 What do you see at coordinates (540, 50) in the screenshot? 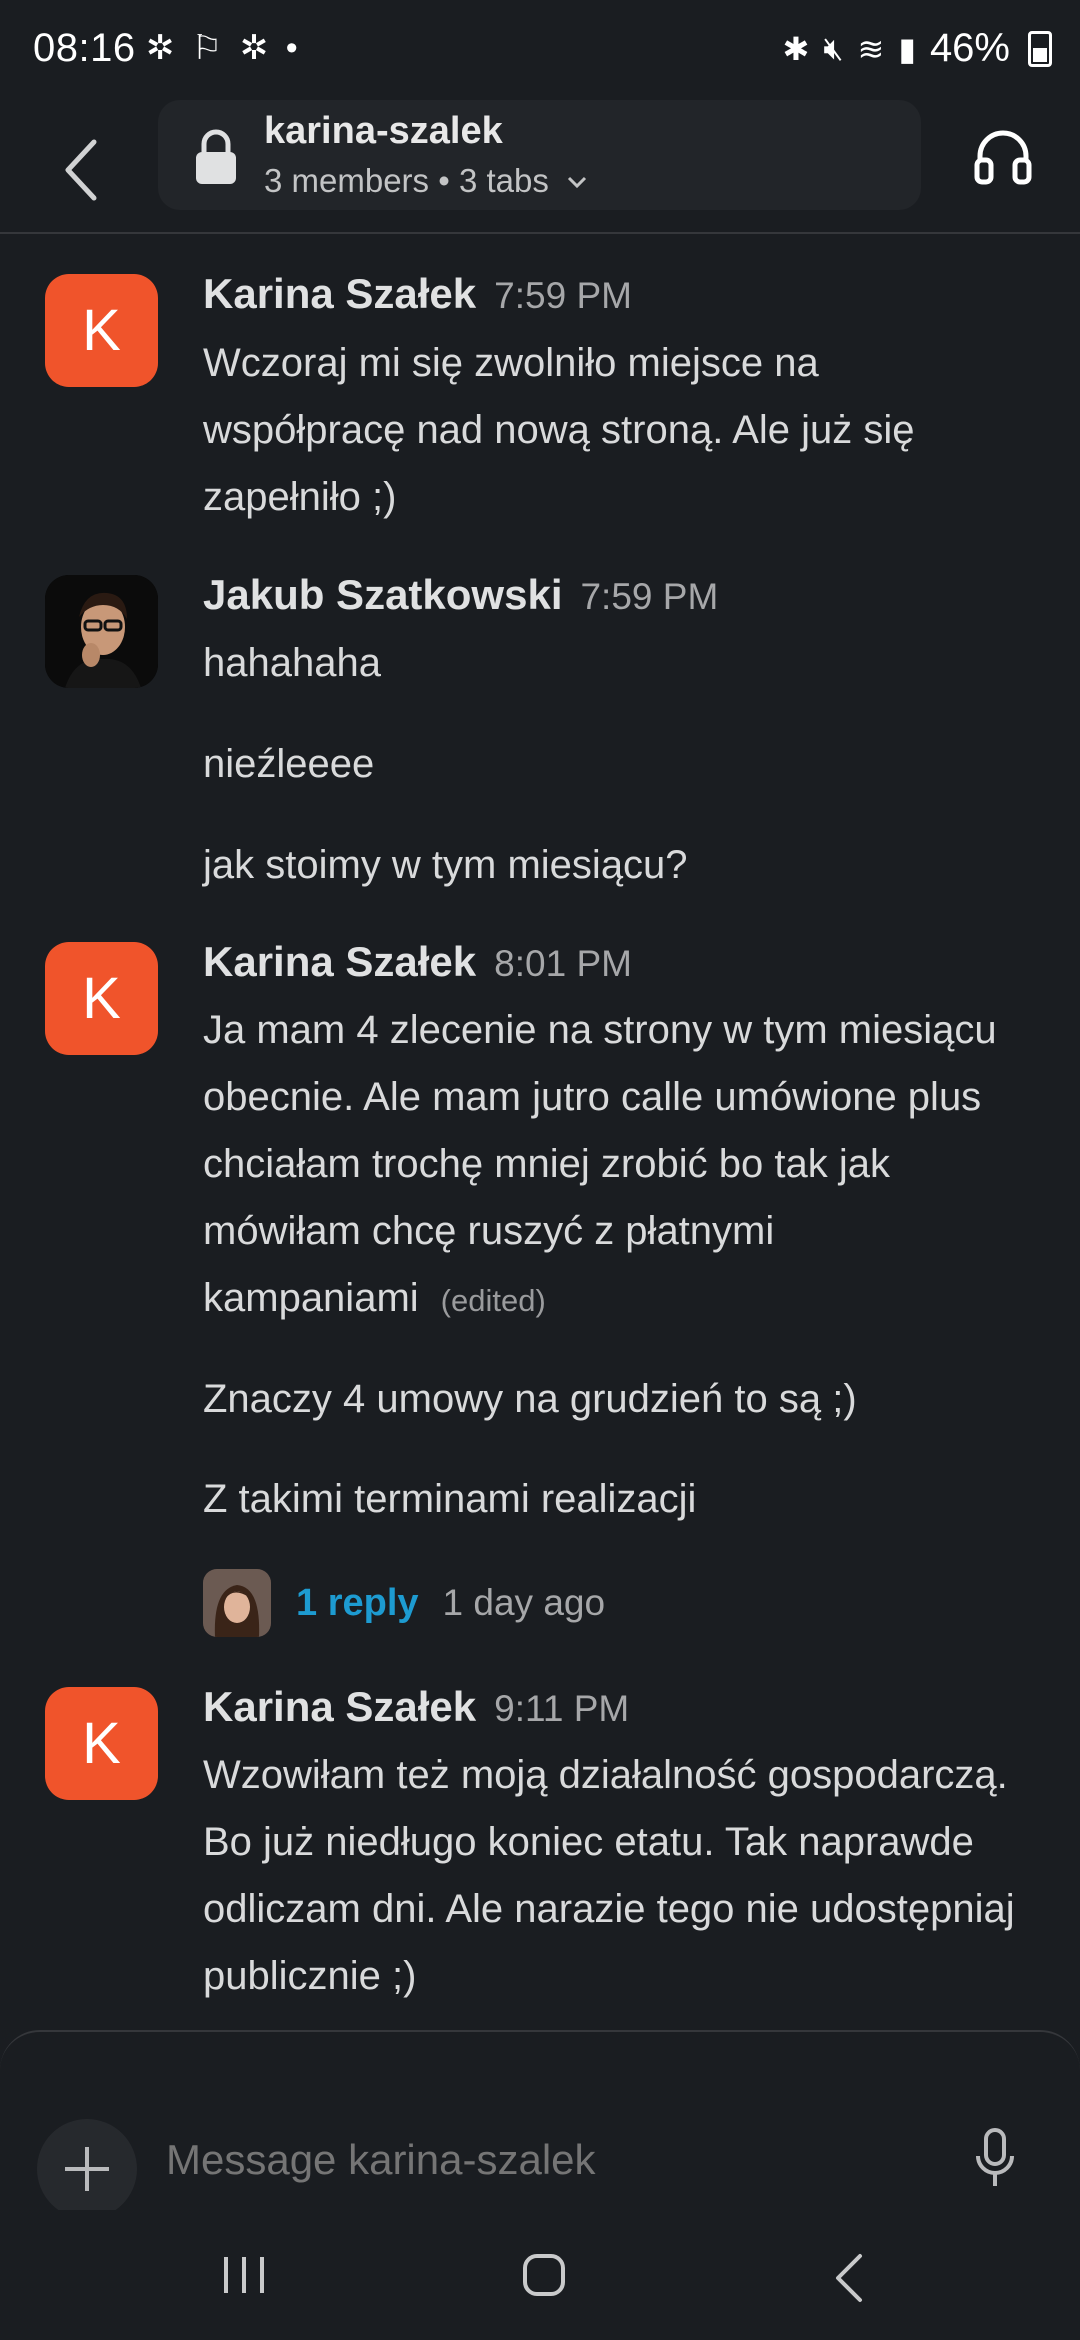
I see `status-bar: 08:16 ✲ ⚐ ✲ • ✱ 🔇︎ ≋ ▮ 46%` at bounding box center [540, 50].